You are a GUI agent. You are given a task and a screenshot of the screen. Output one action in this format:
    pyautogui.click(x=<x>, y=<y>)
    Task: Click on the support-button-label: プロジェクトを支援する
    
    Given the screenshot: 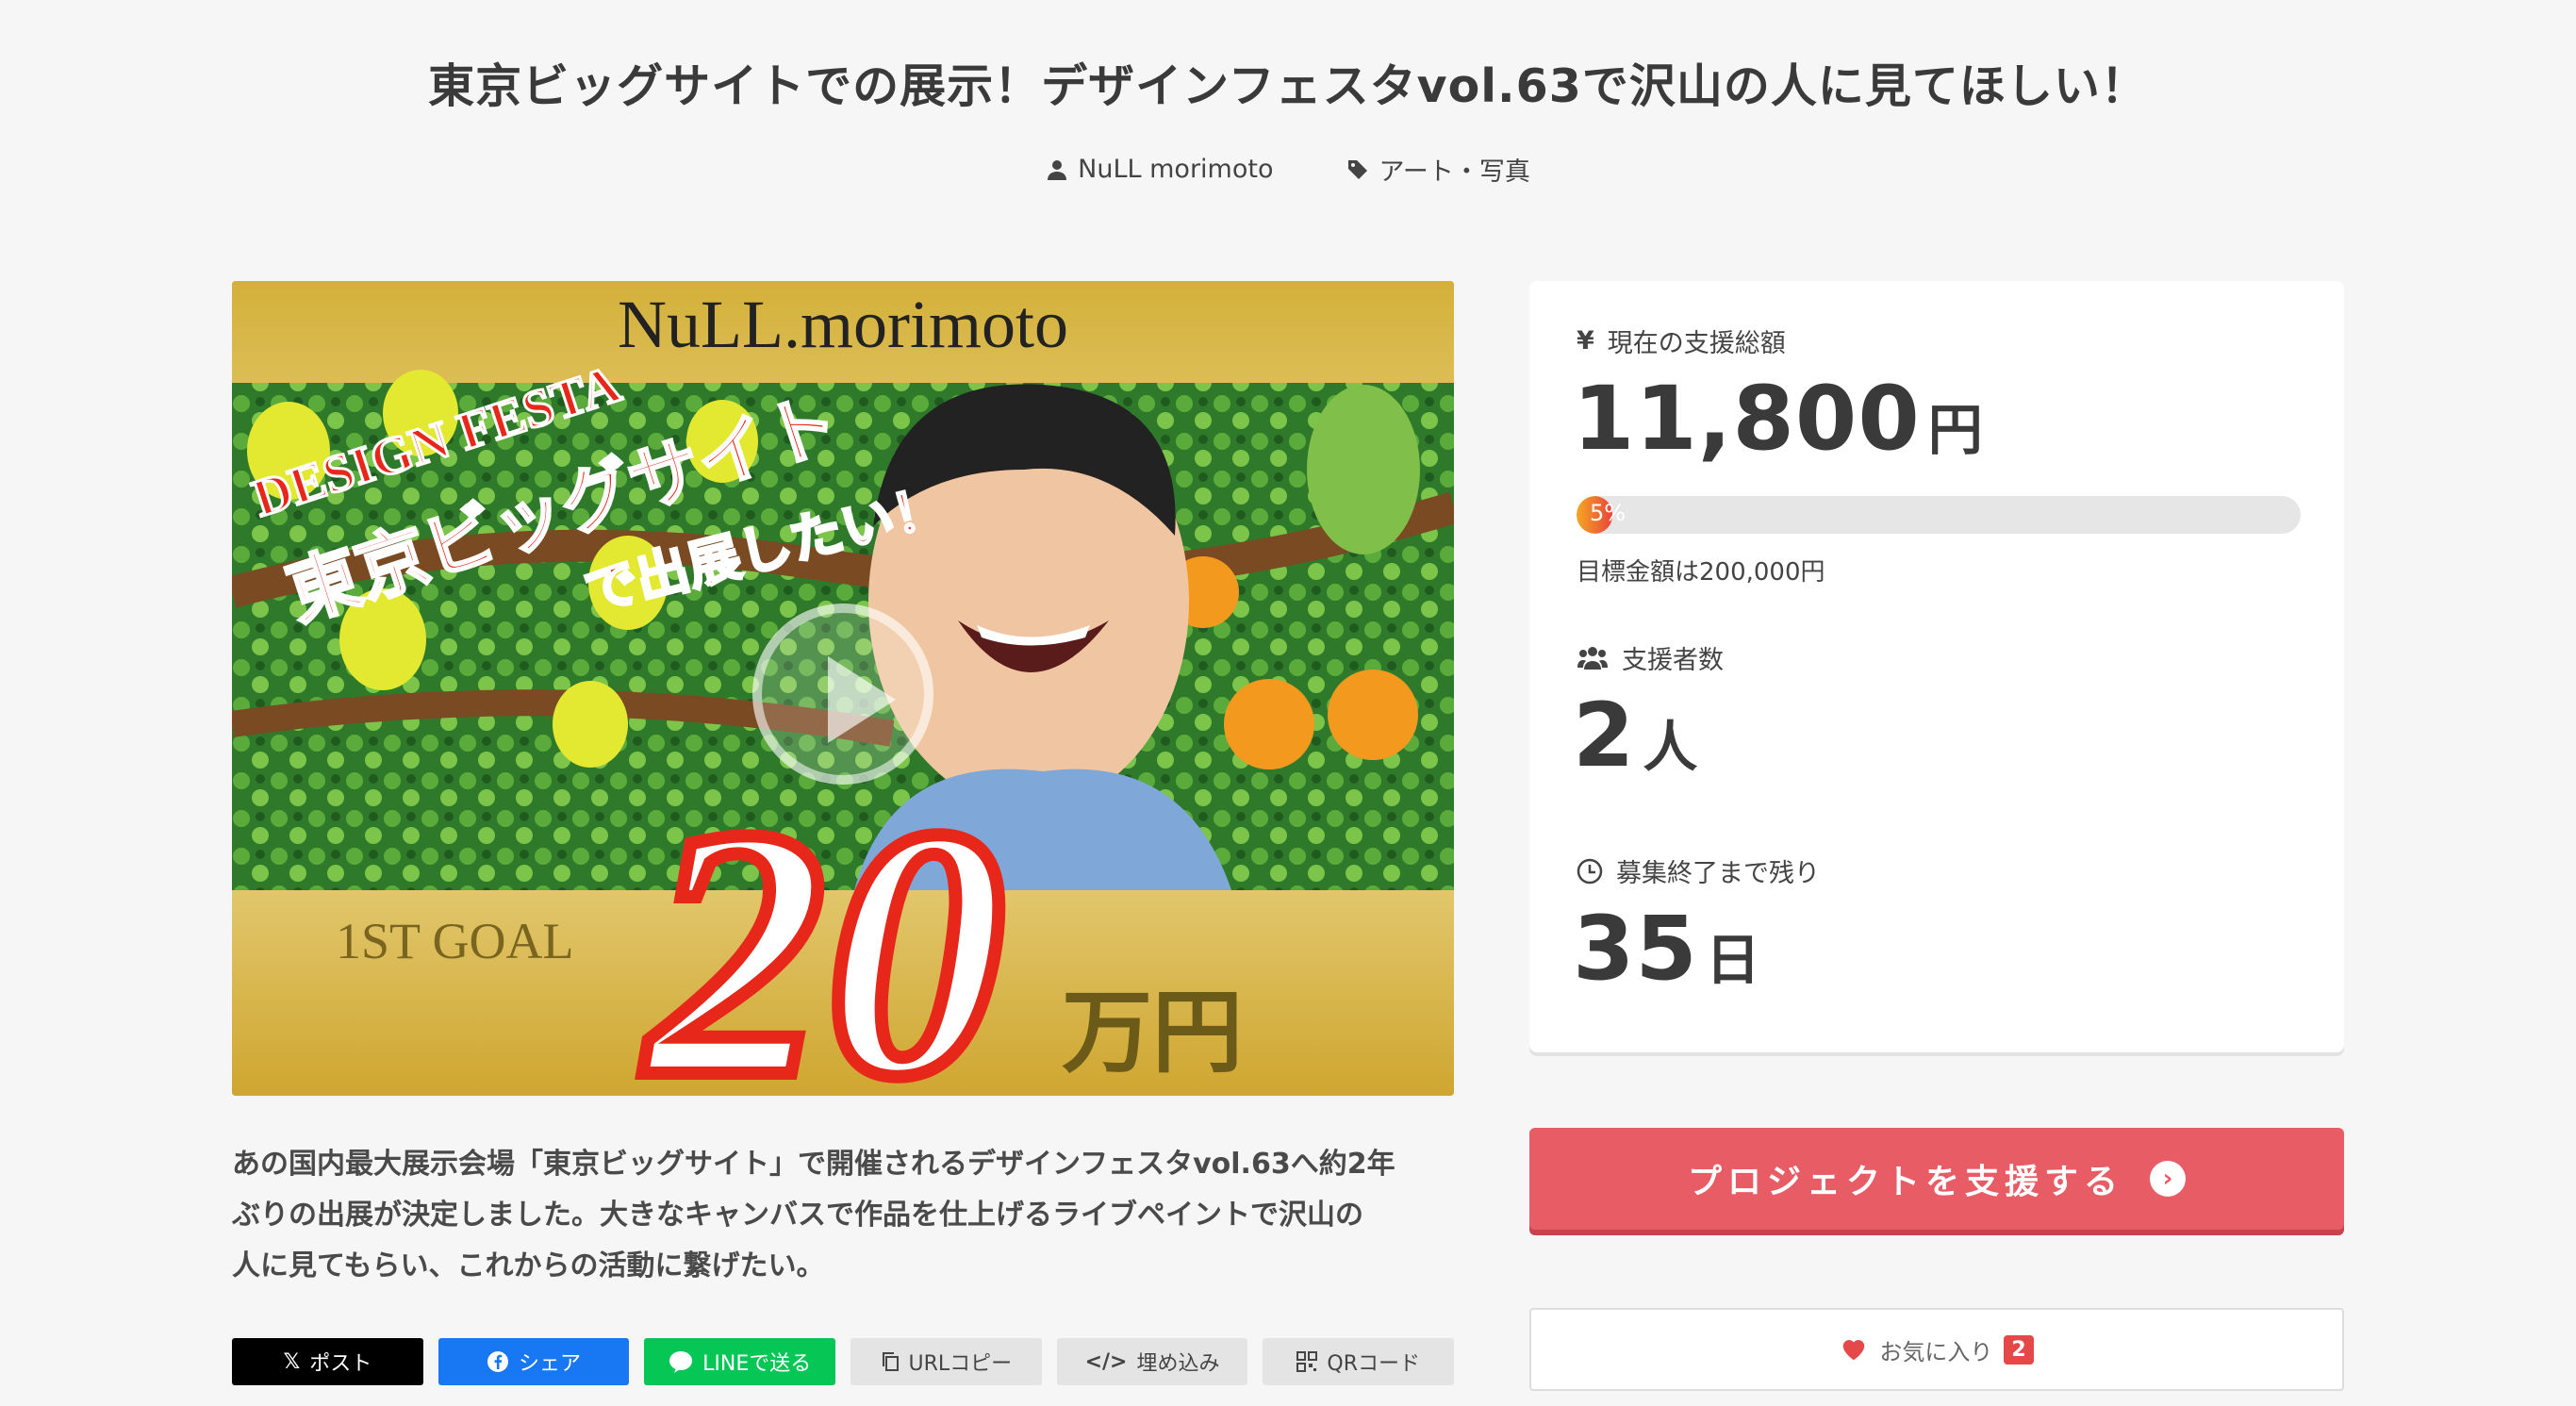 What is the action you would take?
    pyautogui.click(x=1905, y=1182)
    